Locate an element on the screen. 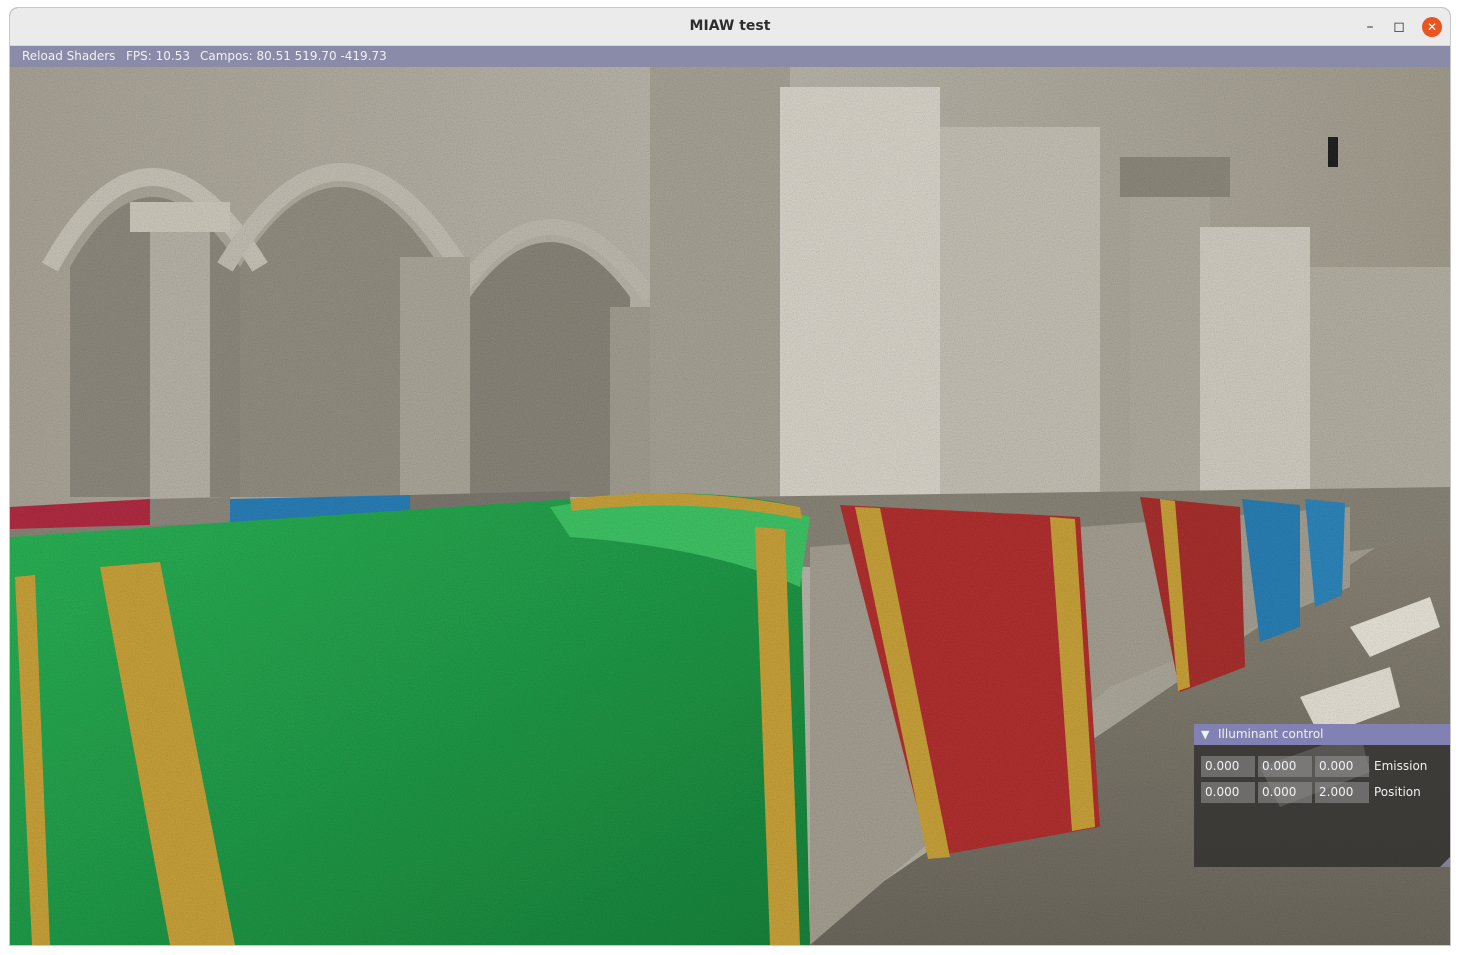 The height and width of the screenshot is (955, 1460). panel-header: ▼ Illuminant control is located at coordinates (1322, 734).